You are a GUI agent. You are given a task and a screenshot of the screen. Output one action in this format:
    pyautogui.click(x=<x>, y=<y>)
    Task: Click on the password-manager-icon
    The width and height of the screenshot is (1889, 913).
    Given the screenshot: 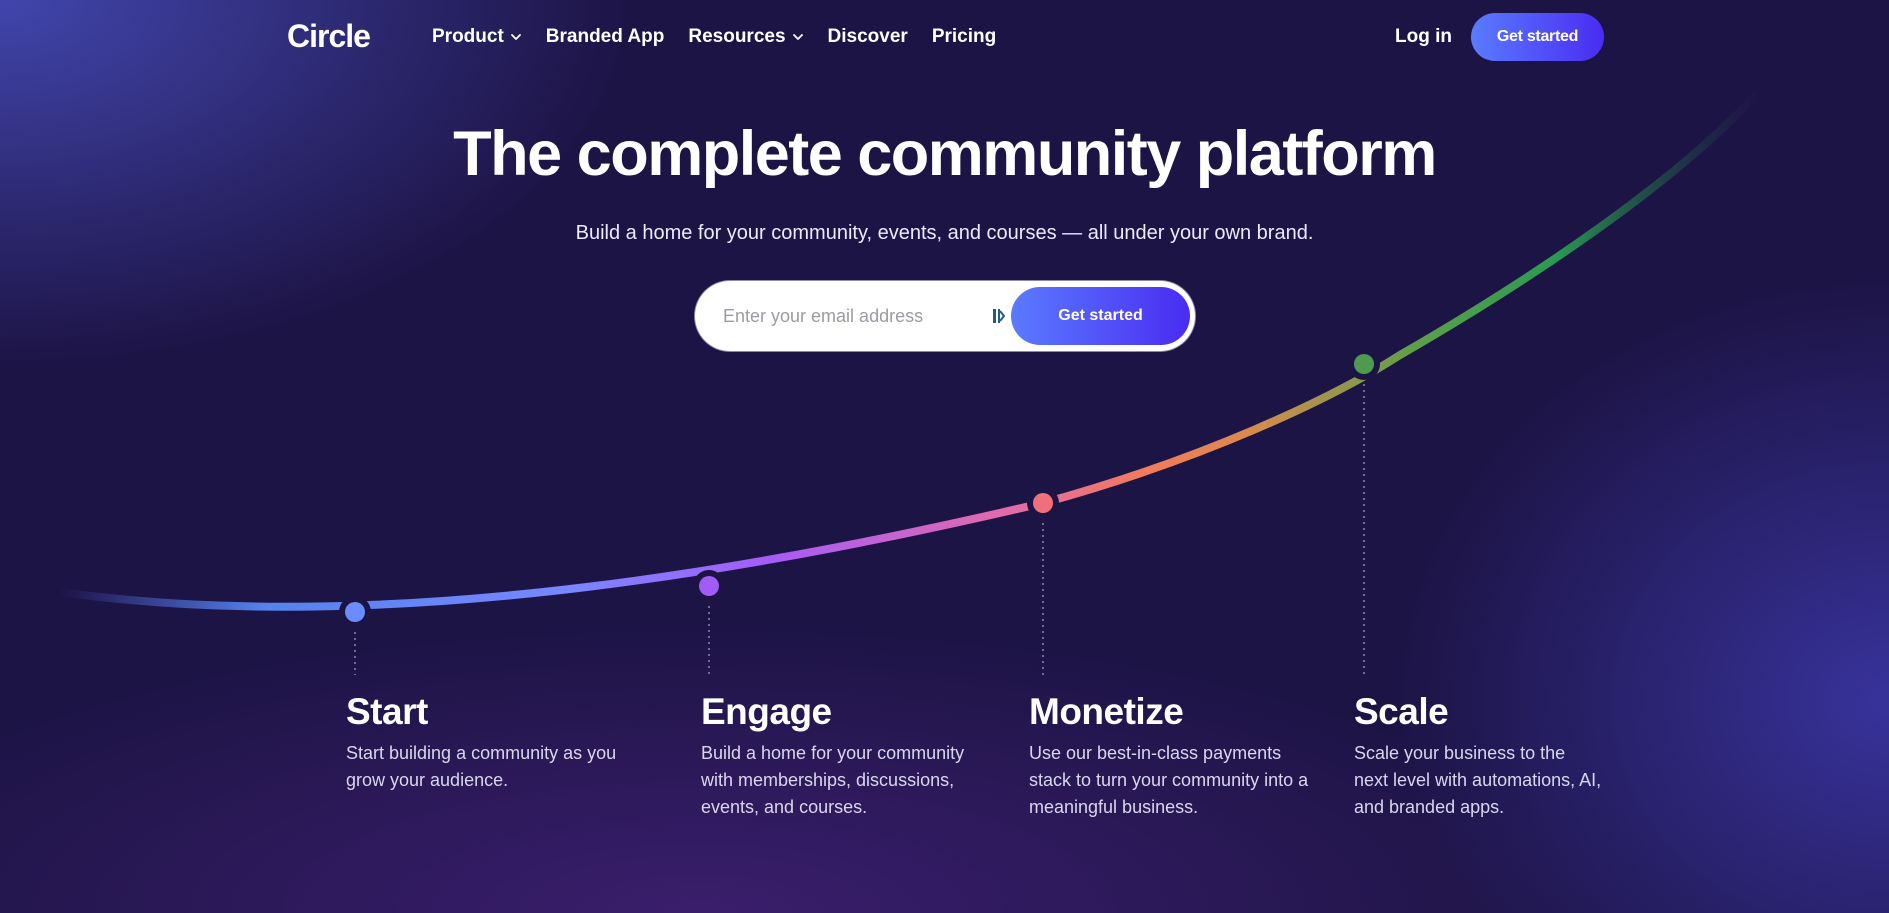 What is the action you would take?
    pyautogui.click(x=999, y=316)
    